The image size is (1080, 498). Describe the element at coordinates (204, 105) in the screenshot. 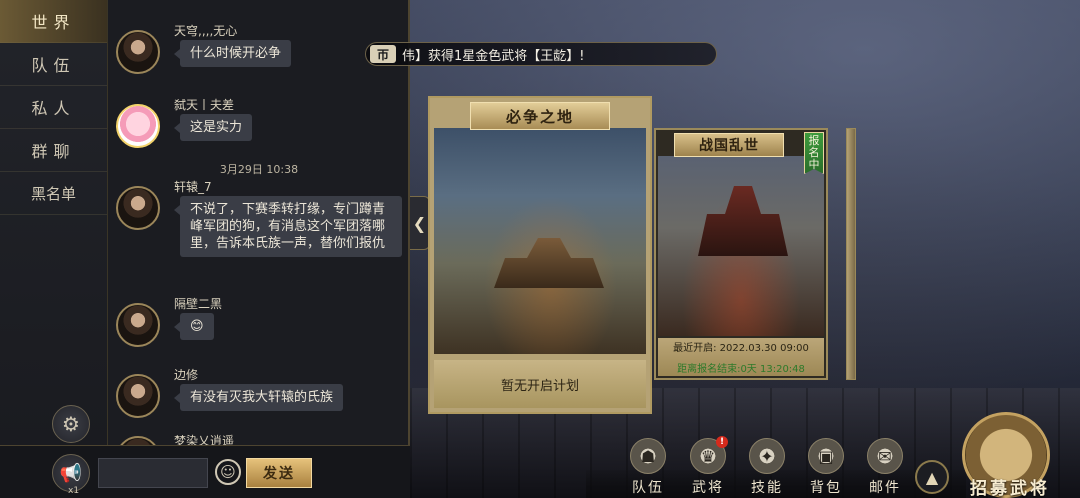

I see `message-sender: 弑天丨夫差` at that location.